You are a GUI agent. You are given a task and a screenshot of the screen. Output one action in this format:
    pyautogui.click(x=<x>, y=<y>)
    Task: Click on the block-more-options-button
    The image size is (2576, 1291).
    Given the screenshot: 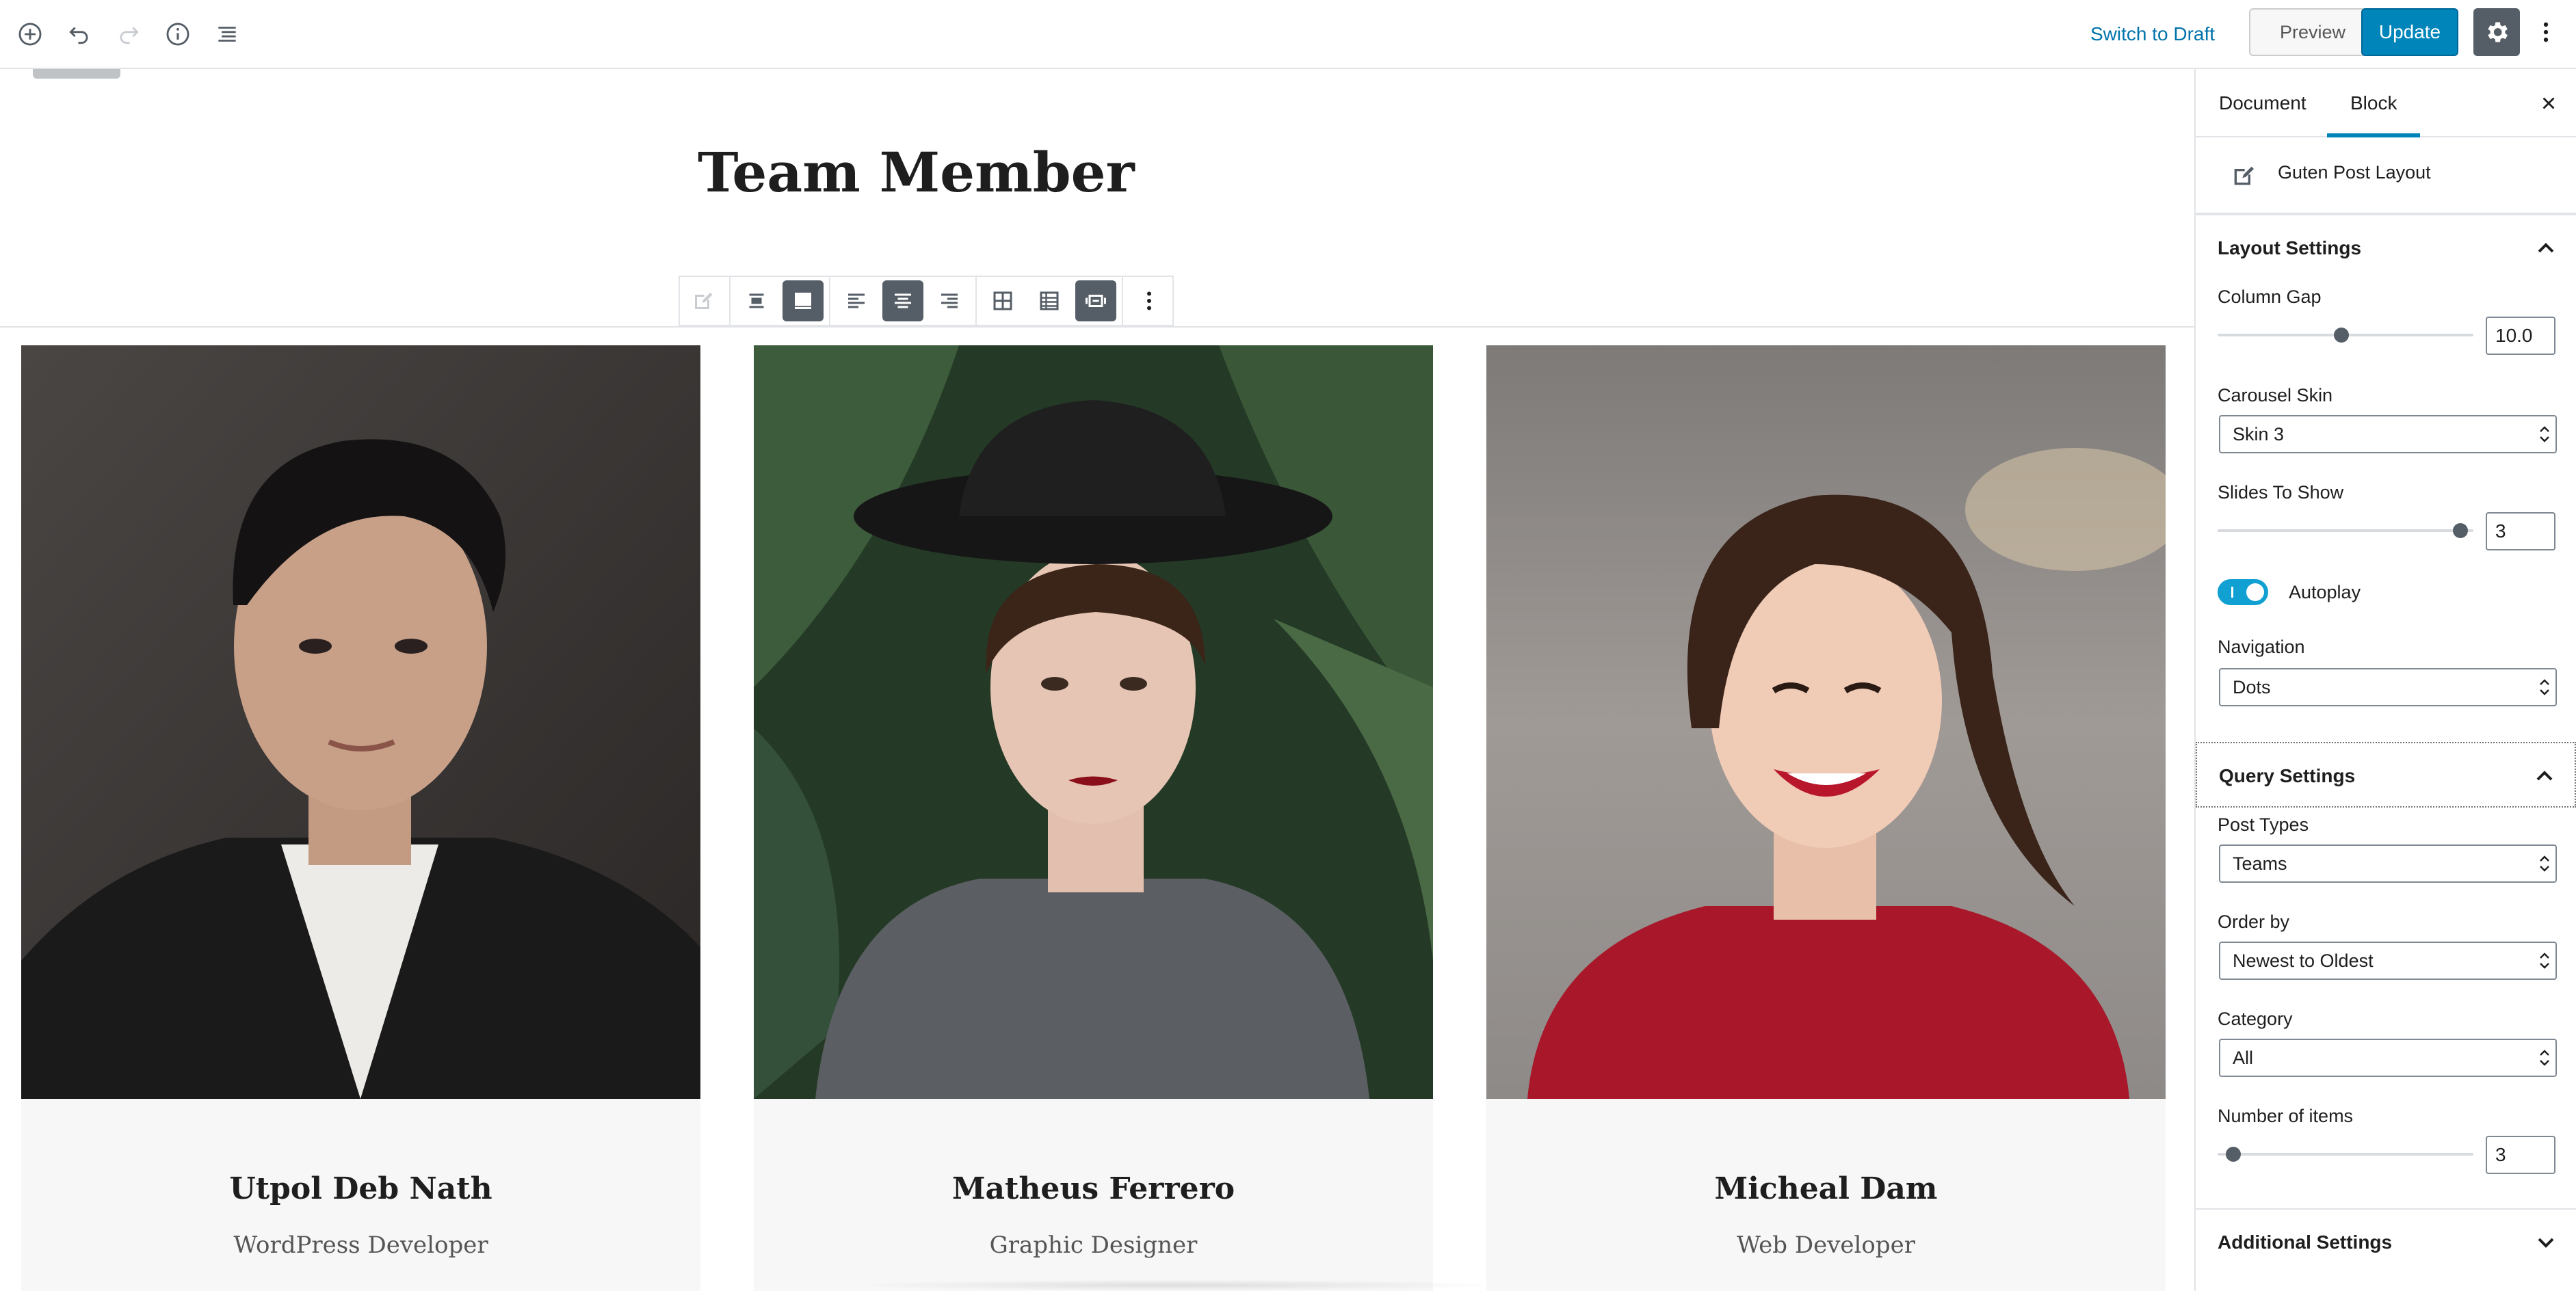 What is the action you would take?
    pyautogui.click(x=1149, y=300)
    